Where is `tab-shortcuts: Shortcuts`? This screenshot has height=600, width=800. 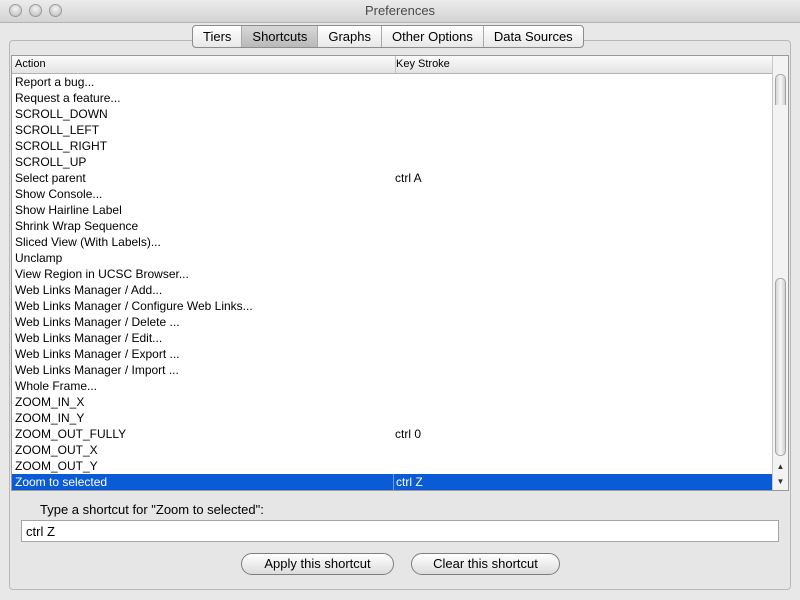 tab-shortcuts: Shortcuts is located at coordinates (279, 36).